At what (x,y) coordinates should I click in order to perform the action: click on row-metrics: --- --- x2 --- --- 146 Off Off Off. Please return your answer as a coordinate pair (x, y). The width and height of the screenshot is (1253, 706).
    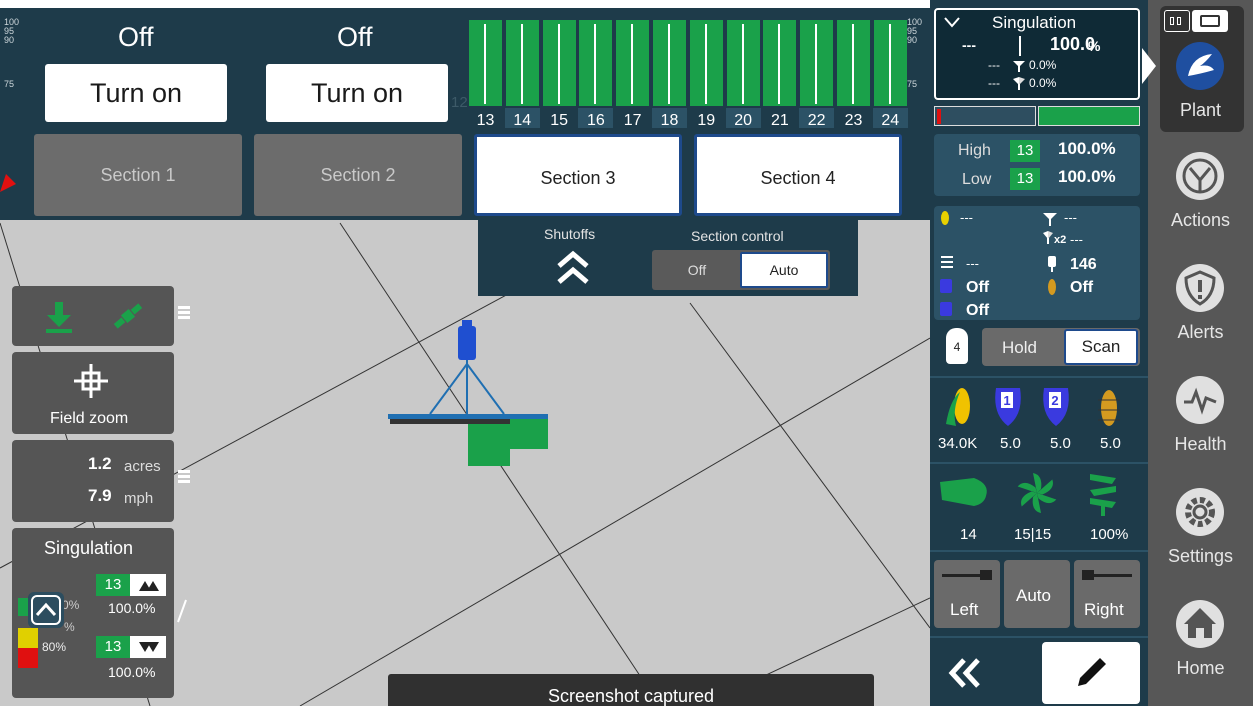
    Looking at the image, I should click on (1037, 263).